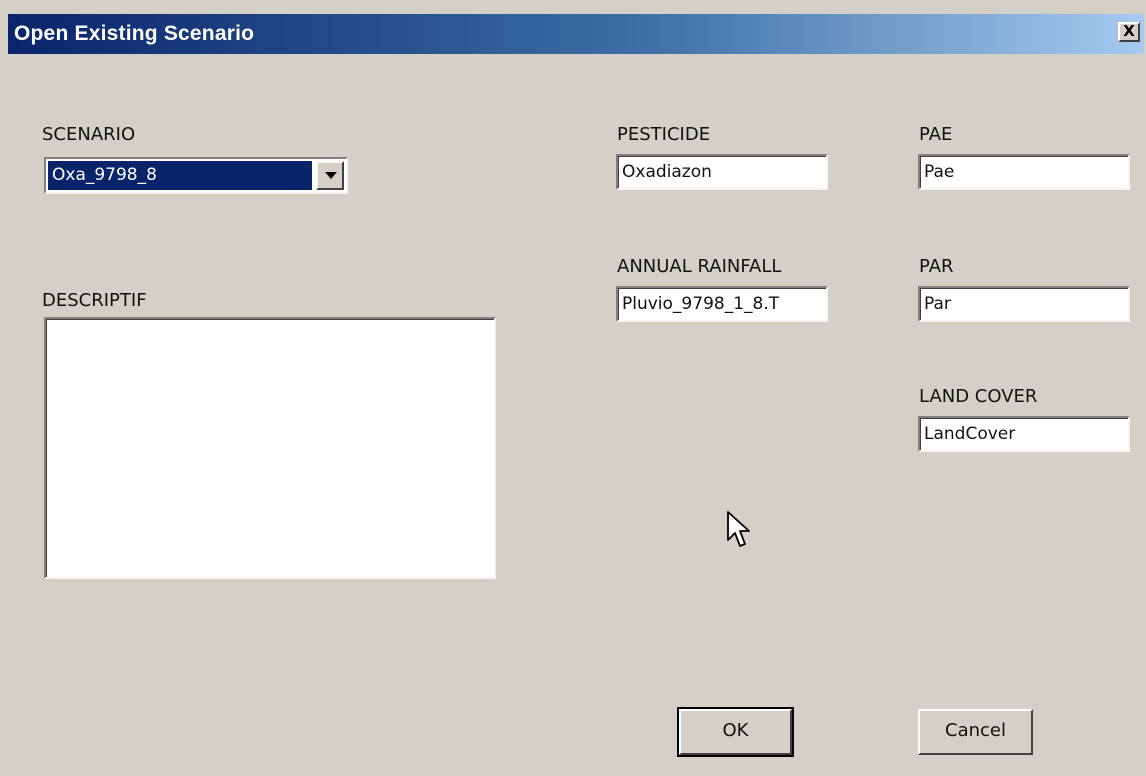 The height and width of the screenshot is (776, 1146). I want to click on chevron-down-icon, so click(331, 175).